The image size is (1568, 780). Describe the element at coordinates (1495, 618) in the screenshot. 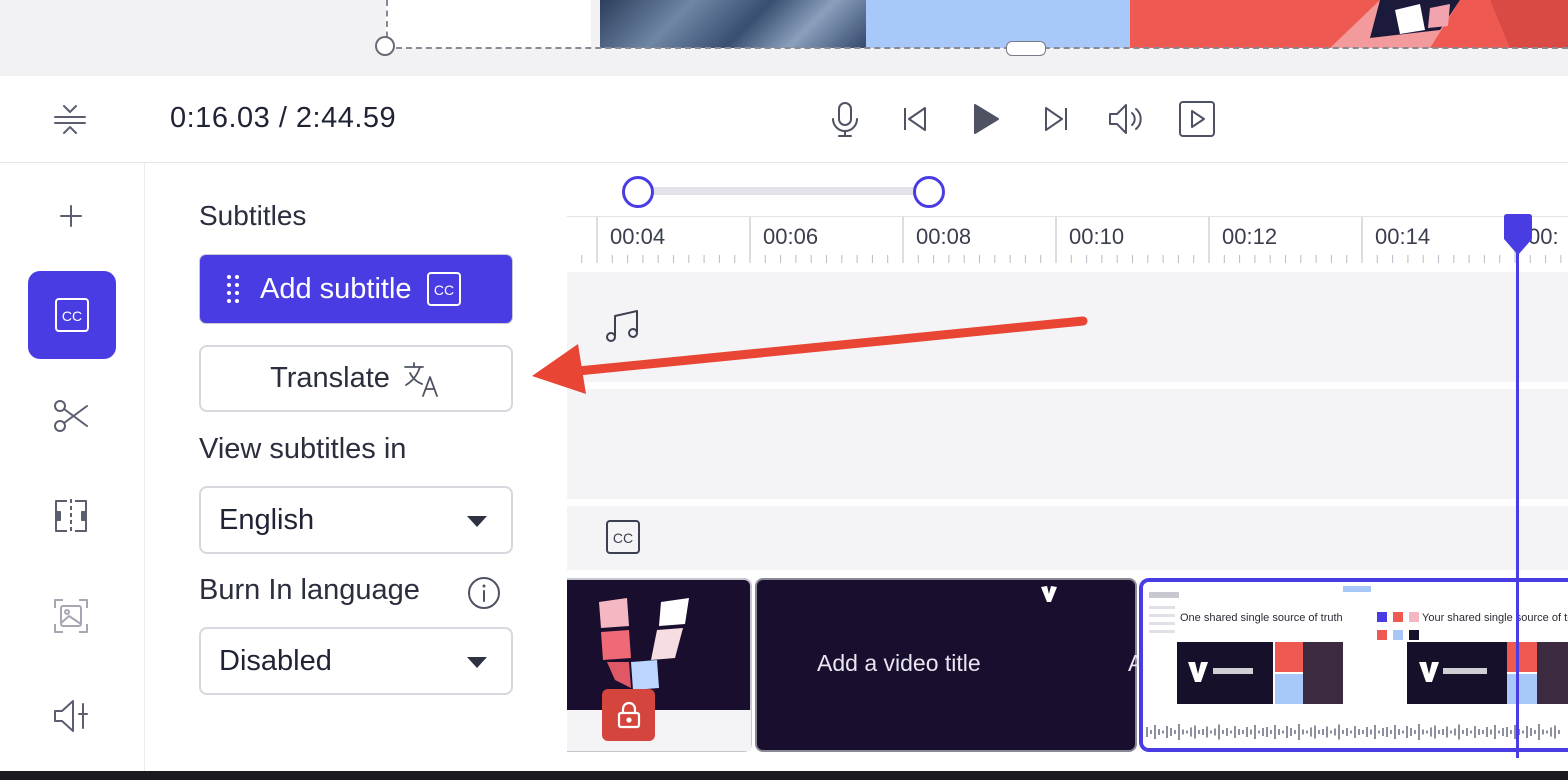

I see `clip-screen-text-2: Your shared single source of truth` at that location.